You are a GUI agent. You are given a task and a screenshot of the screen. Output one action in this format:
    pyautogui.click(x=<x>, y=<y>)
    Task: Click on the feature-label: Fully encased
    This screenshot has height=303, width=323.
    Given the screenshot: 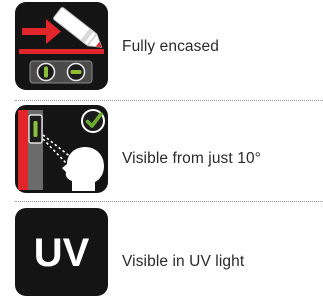 What is the action you would take?
    pyautogui.click(x=170, y=46)
    